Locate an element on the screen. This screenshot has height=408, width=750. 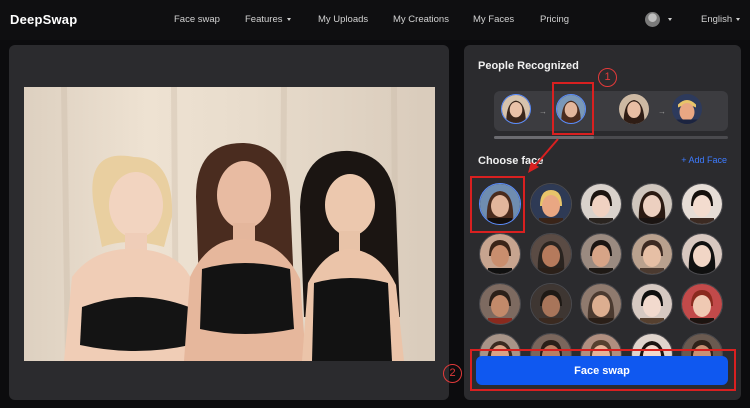
step-marker-1: 1 is located at coordinates (607, 77).